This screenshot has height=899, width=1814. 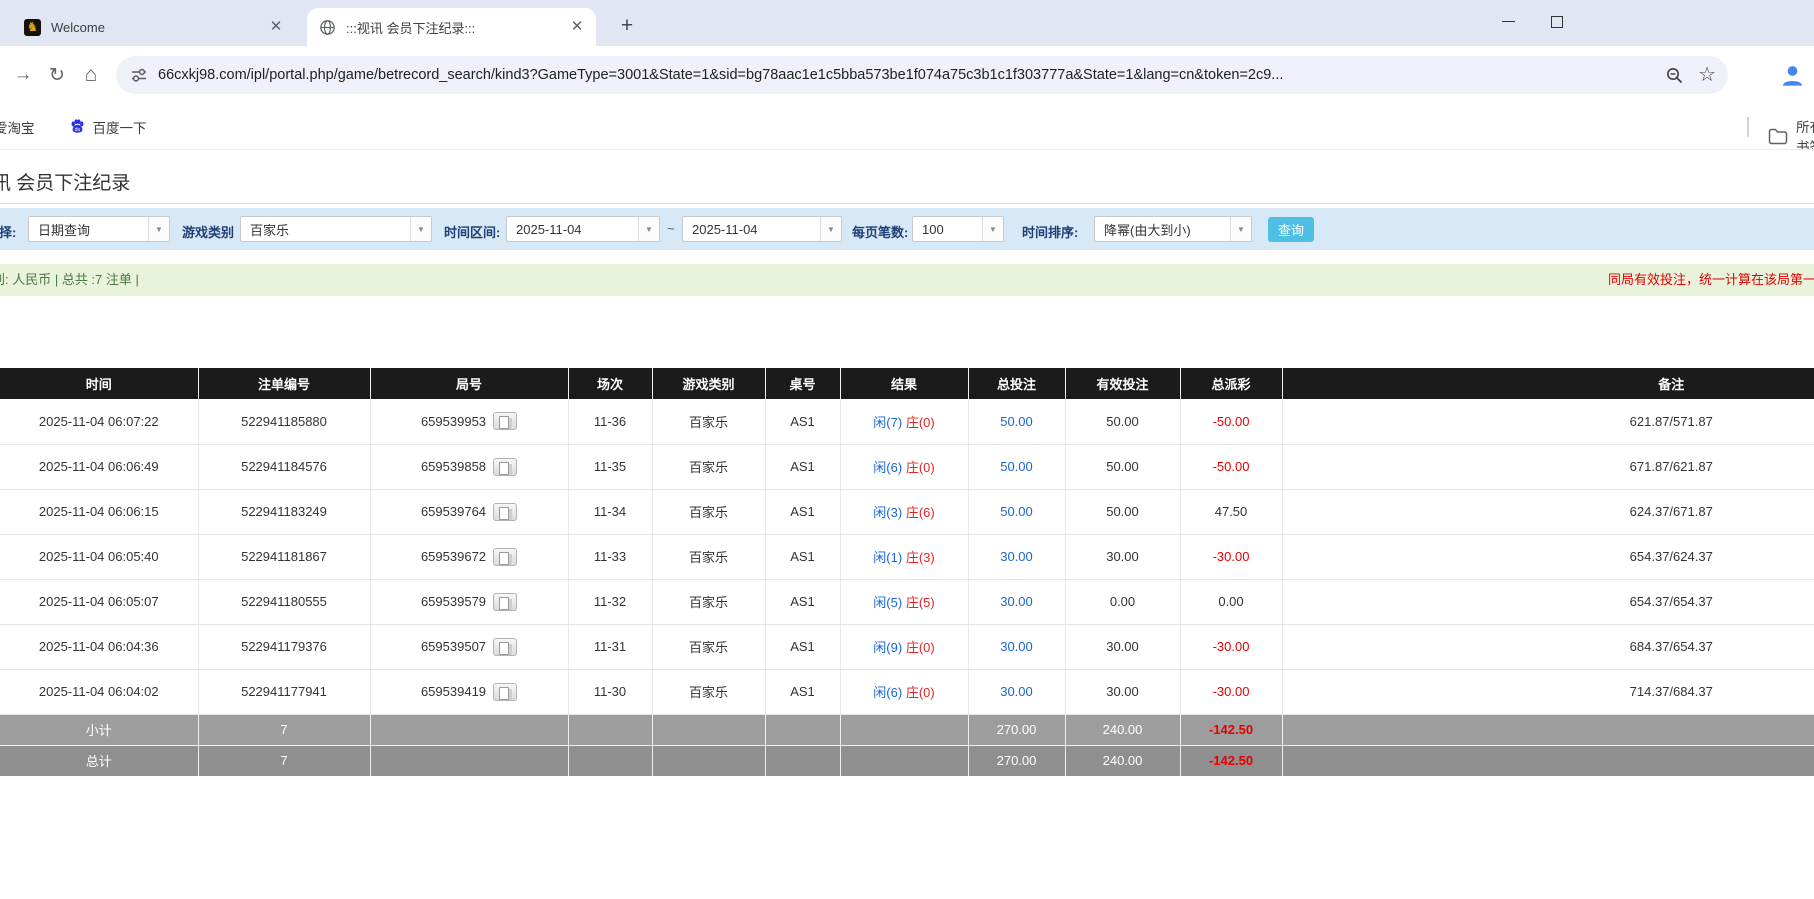 What do you see at coordinates (108, 127) in the screenshot?
I see `bookmark-baidu: du 百度一下` at bounding box center [108, 127].